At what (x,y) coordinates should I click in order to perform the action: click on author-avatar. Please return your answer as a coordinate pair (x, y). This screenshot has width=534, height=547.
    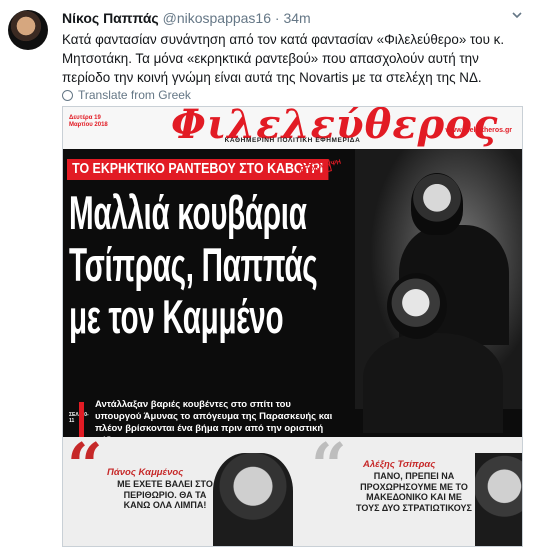
    Looking at the image, I should click on (28, 30).